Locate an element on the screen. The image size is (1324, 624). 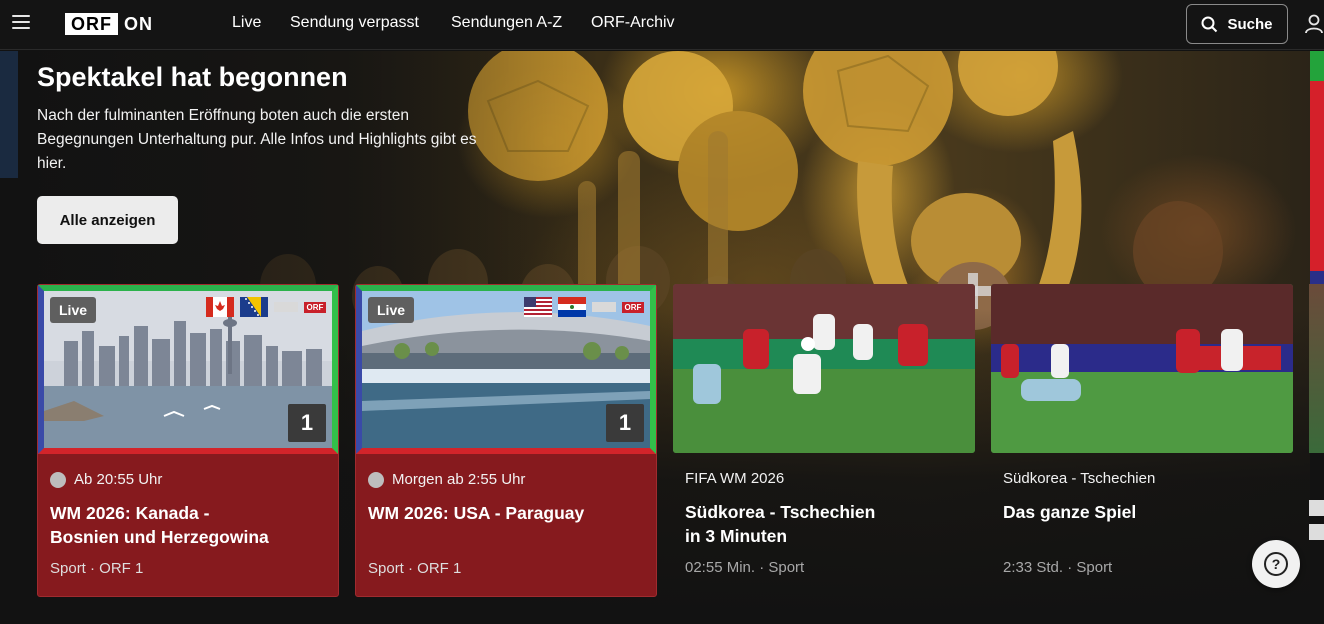
usa-flag-icon is located at coordinates (538, 307).